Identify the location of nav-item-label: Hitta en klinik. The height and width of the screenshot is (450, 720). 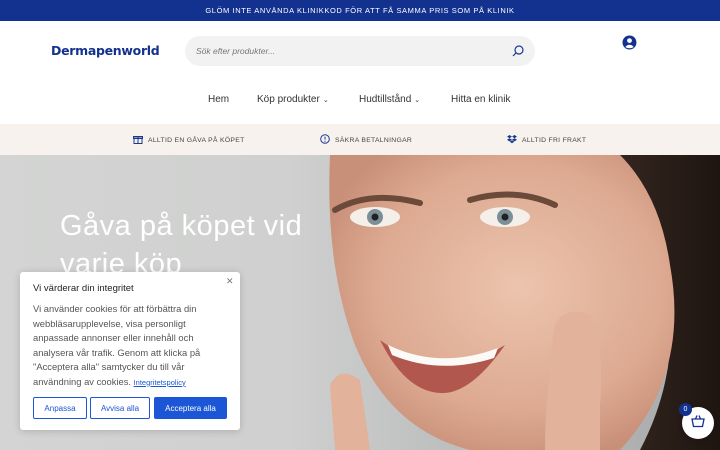
(481, 99).